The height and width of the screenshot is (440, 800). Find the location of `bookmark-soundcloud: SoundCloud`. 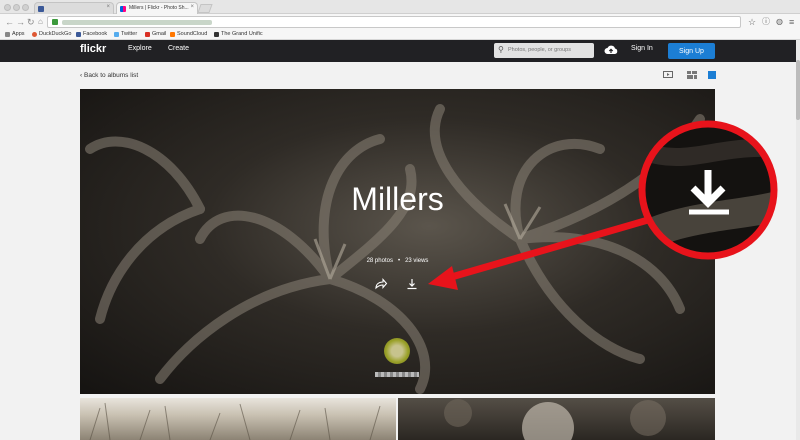

bookmark-soundcloud: SoundCloud is located at coordinates (188, 34).